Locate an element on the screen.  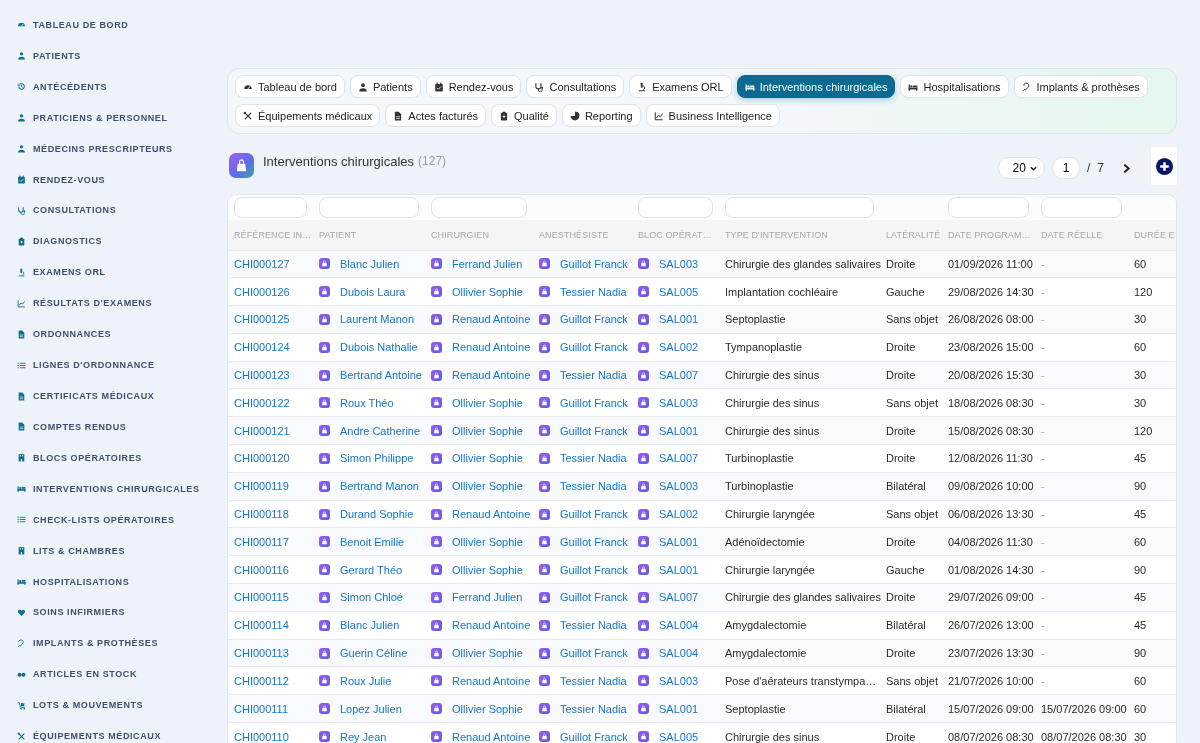
page-size-select: 20 is located at coordinates (1021, 168).